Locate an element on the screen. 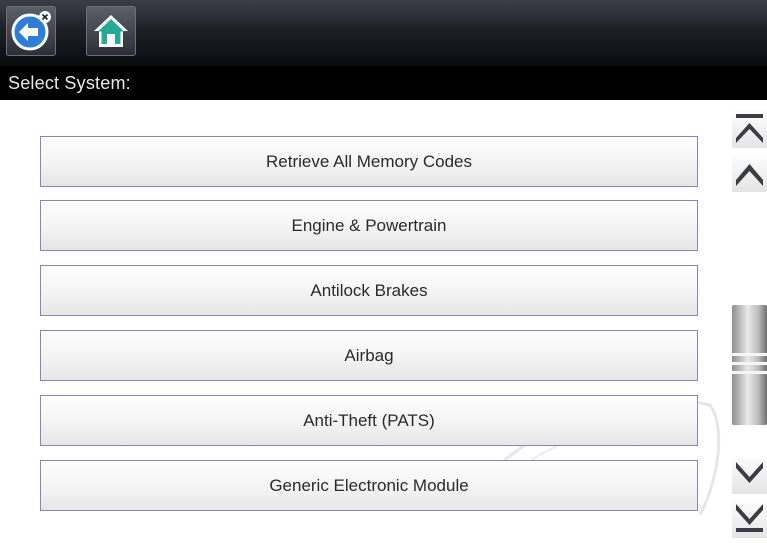 This screenshot has height=543, width=767. scroll-to-bottom-icon is located at coordinates (749, 518).